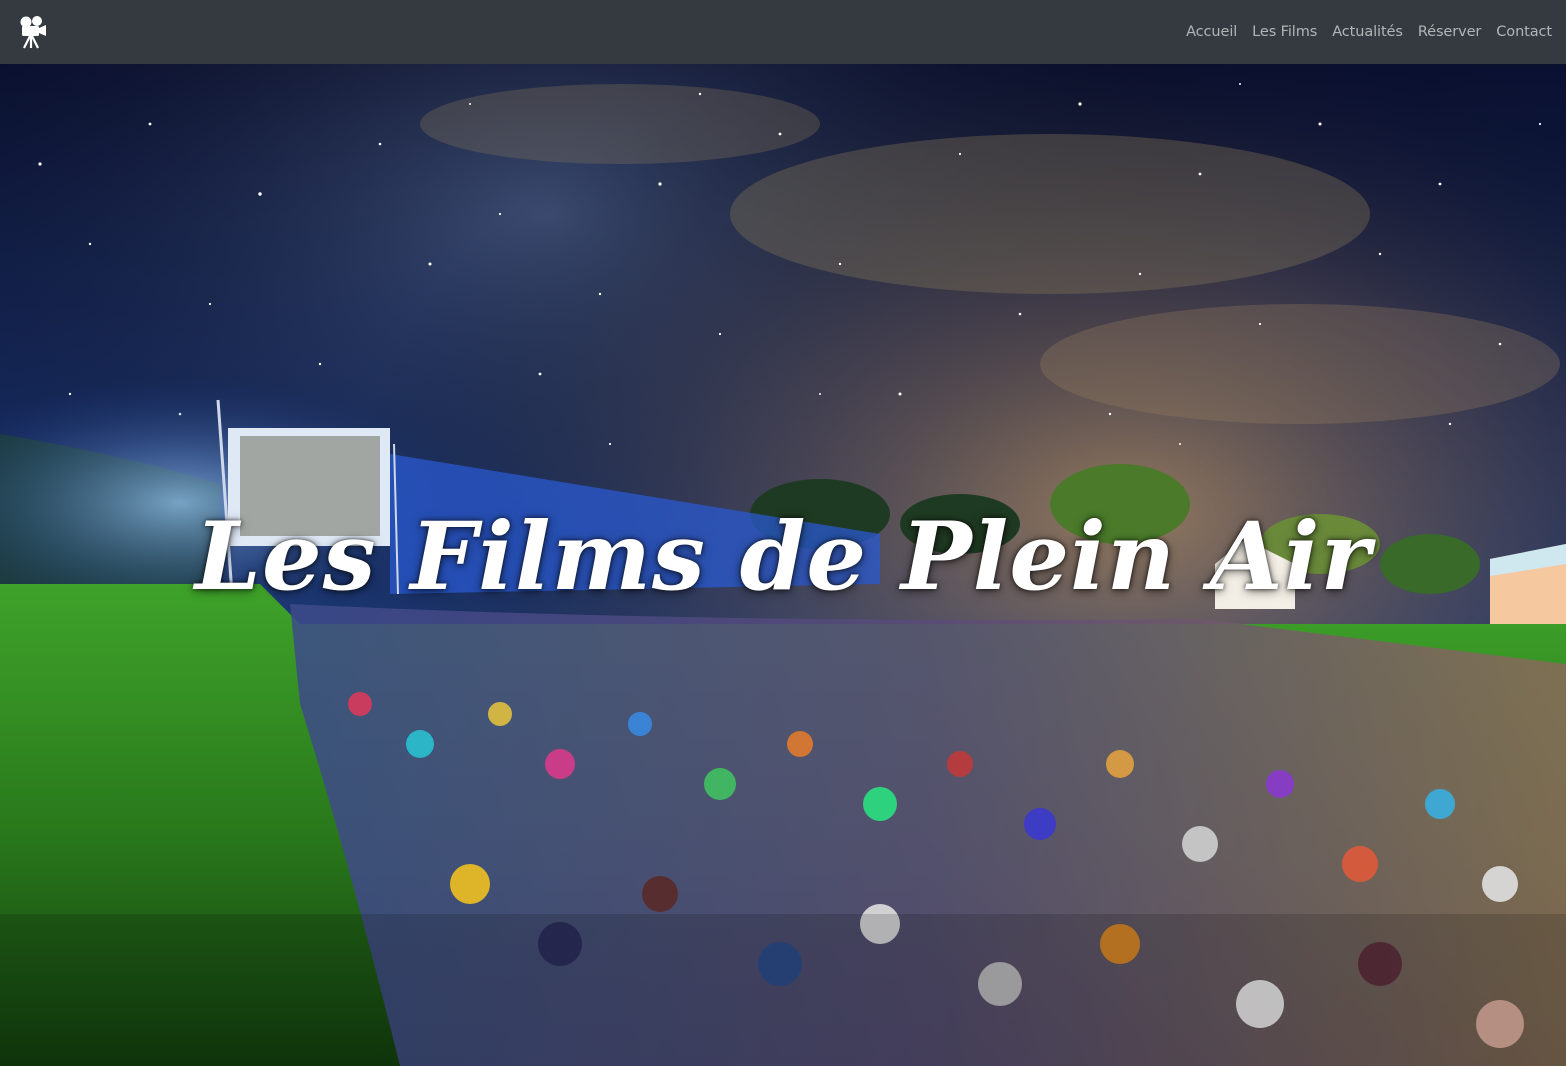 This screenshot has width=1566, height=1066. Describe the element at coordinates (1367, 32) in the screenshot. I see `nav-link-actualites: Actualités` at that location.